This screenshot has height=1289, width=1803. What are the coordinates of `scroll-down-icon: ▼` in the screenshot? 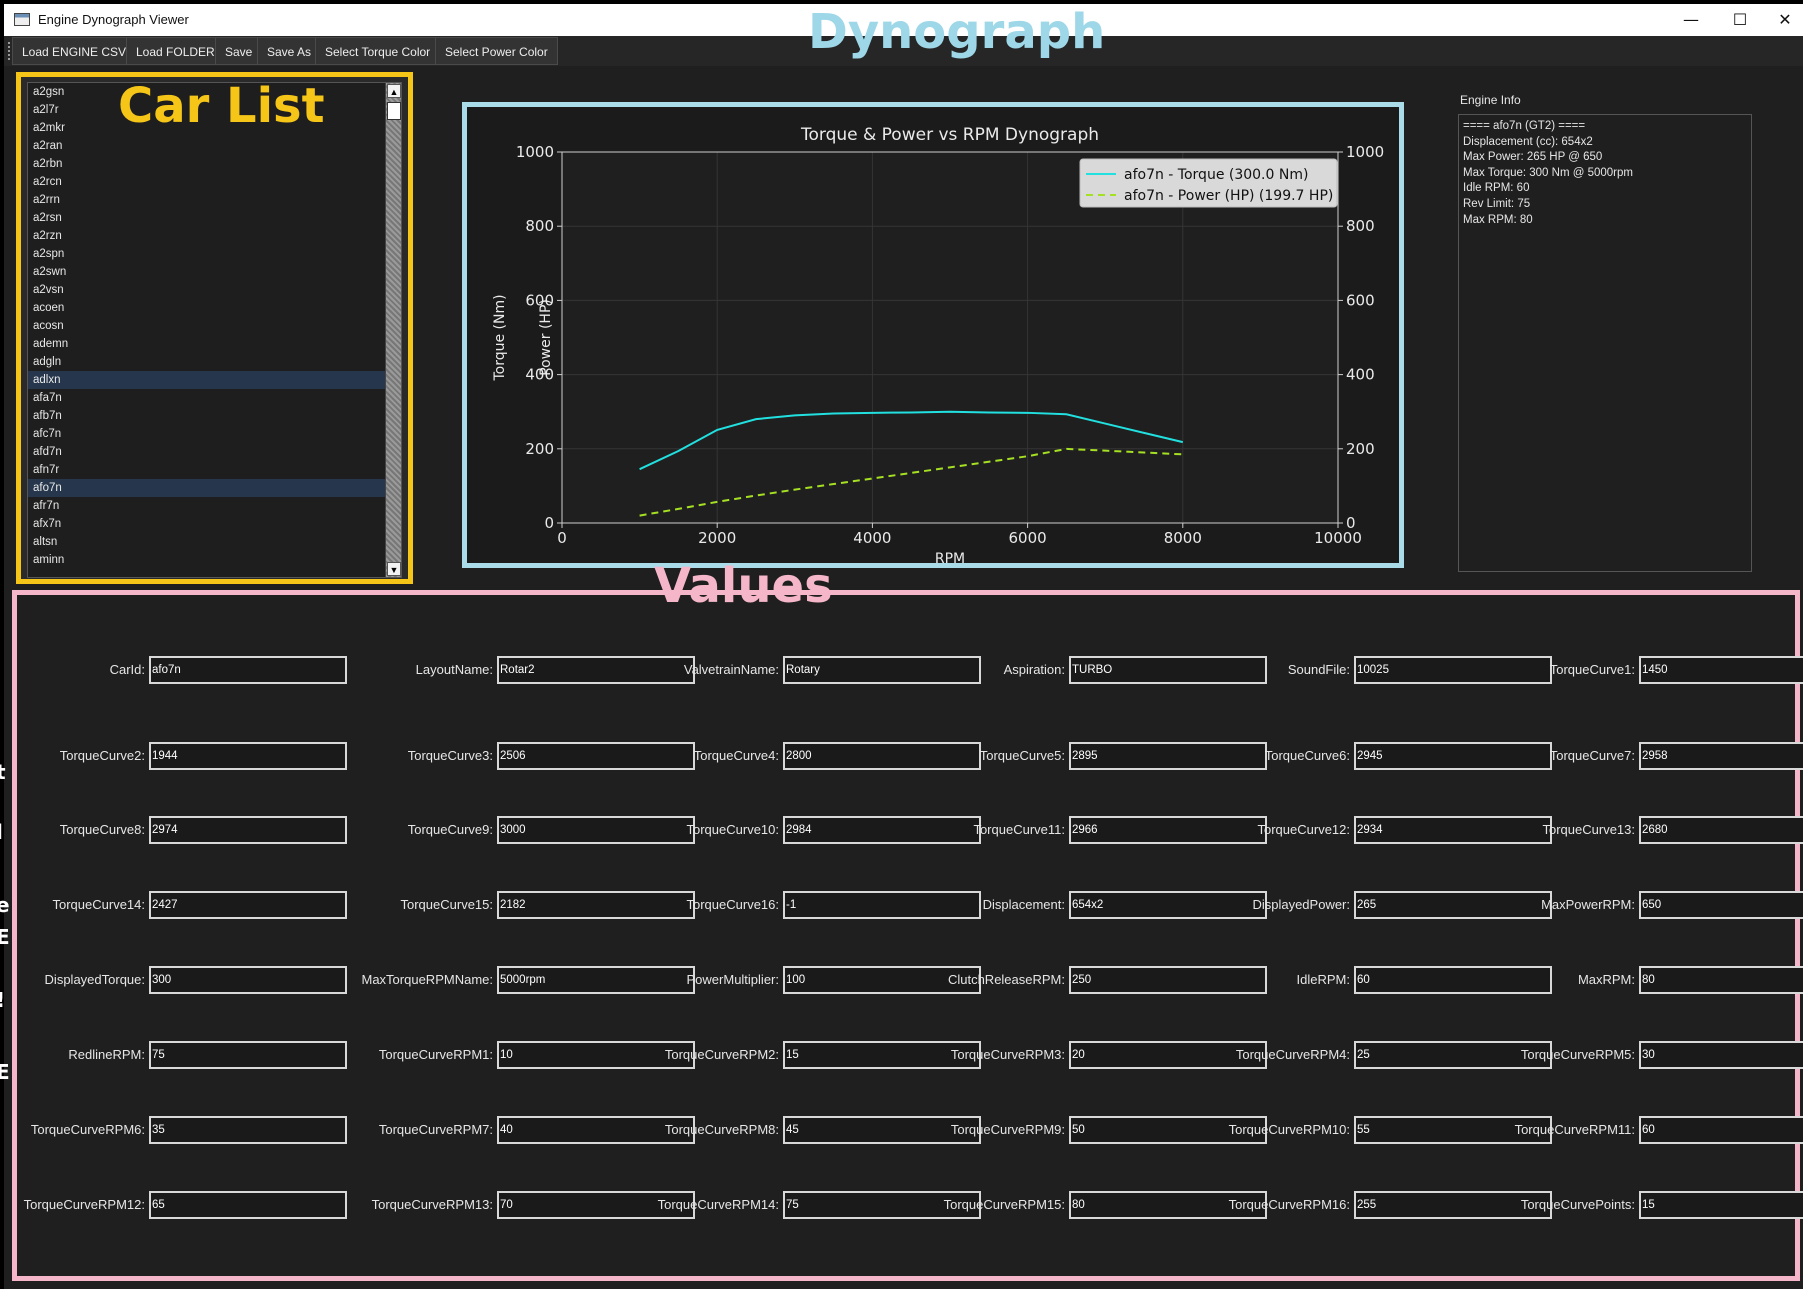 It's located at (394, 569).